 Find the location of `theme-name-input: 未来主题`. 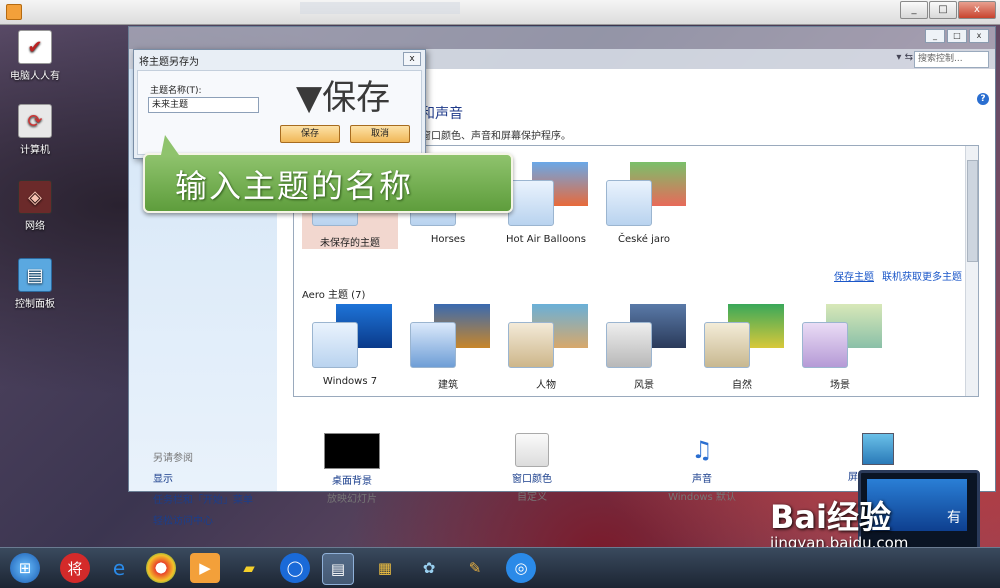

theme-name-input: 未来主题 is located at coordinates (203, 105).